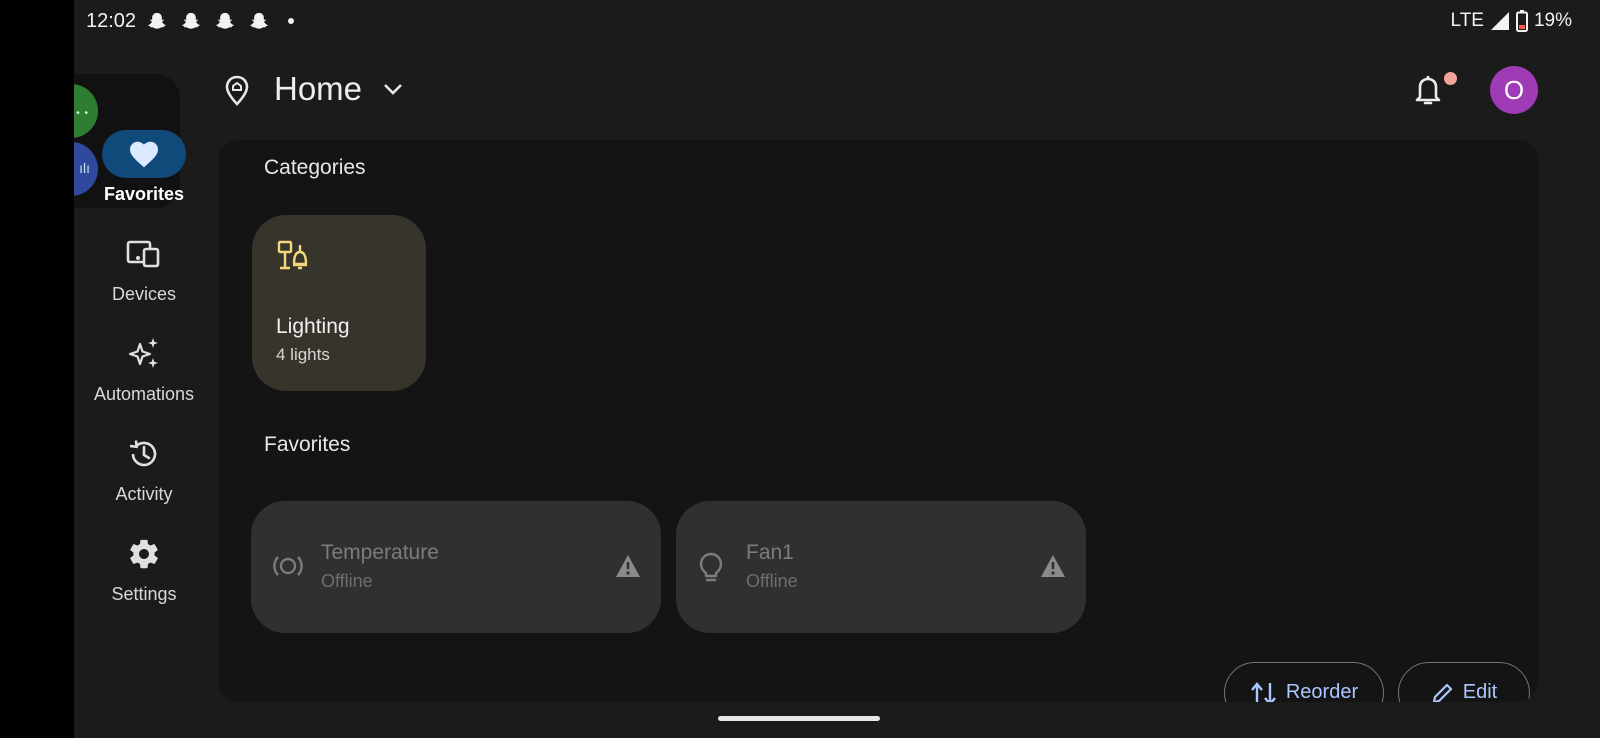  Describe the element at coordinates (291, 21) in the screenshot. I see `more-notifications-dot` at that location.